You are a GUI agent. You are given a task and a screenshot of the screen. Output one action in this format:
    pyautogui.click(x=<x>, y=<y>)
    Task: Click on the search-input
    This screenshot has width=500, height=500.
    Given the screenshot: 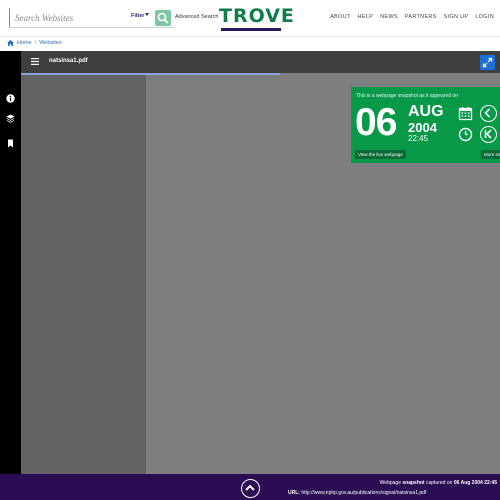 What is the action you would take?
    pyautogui.click(x=70, y=18)
    